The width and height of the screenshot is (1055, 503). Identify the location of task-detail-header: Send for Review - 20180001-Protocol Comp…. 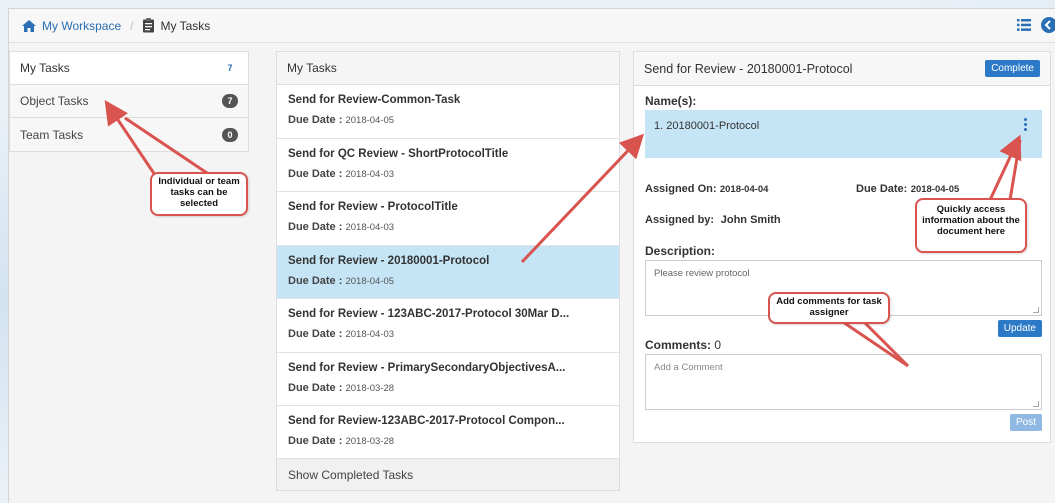
(842, 69).